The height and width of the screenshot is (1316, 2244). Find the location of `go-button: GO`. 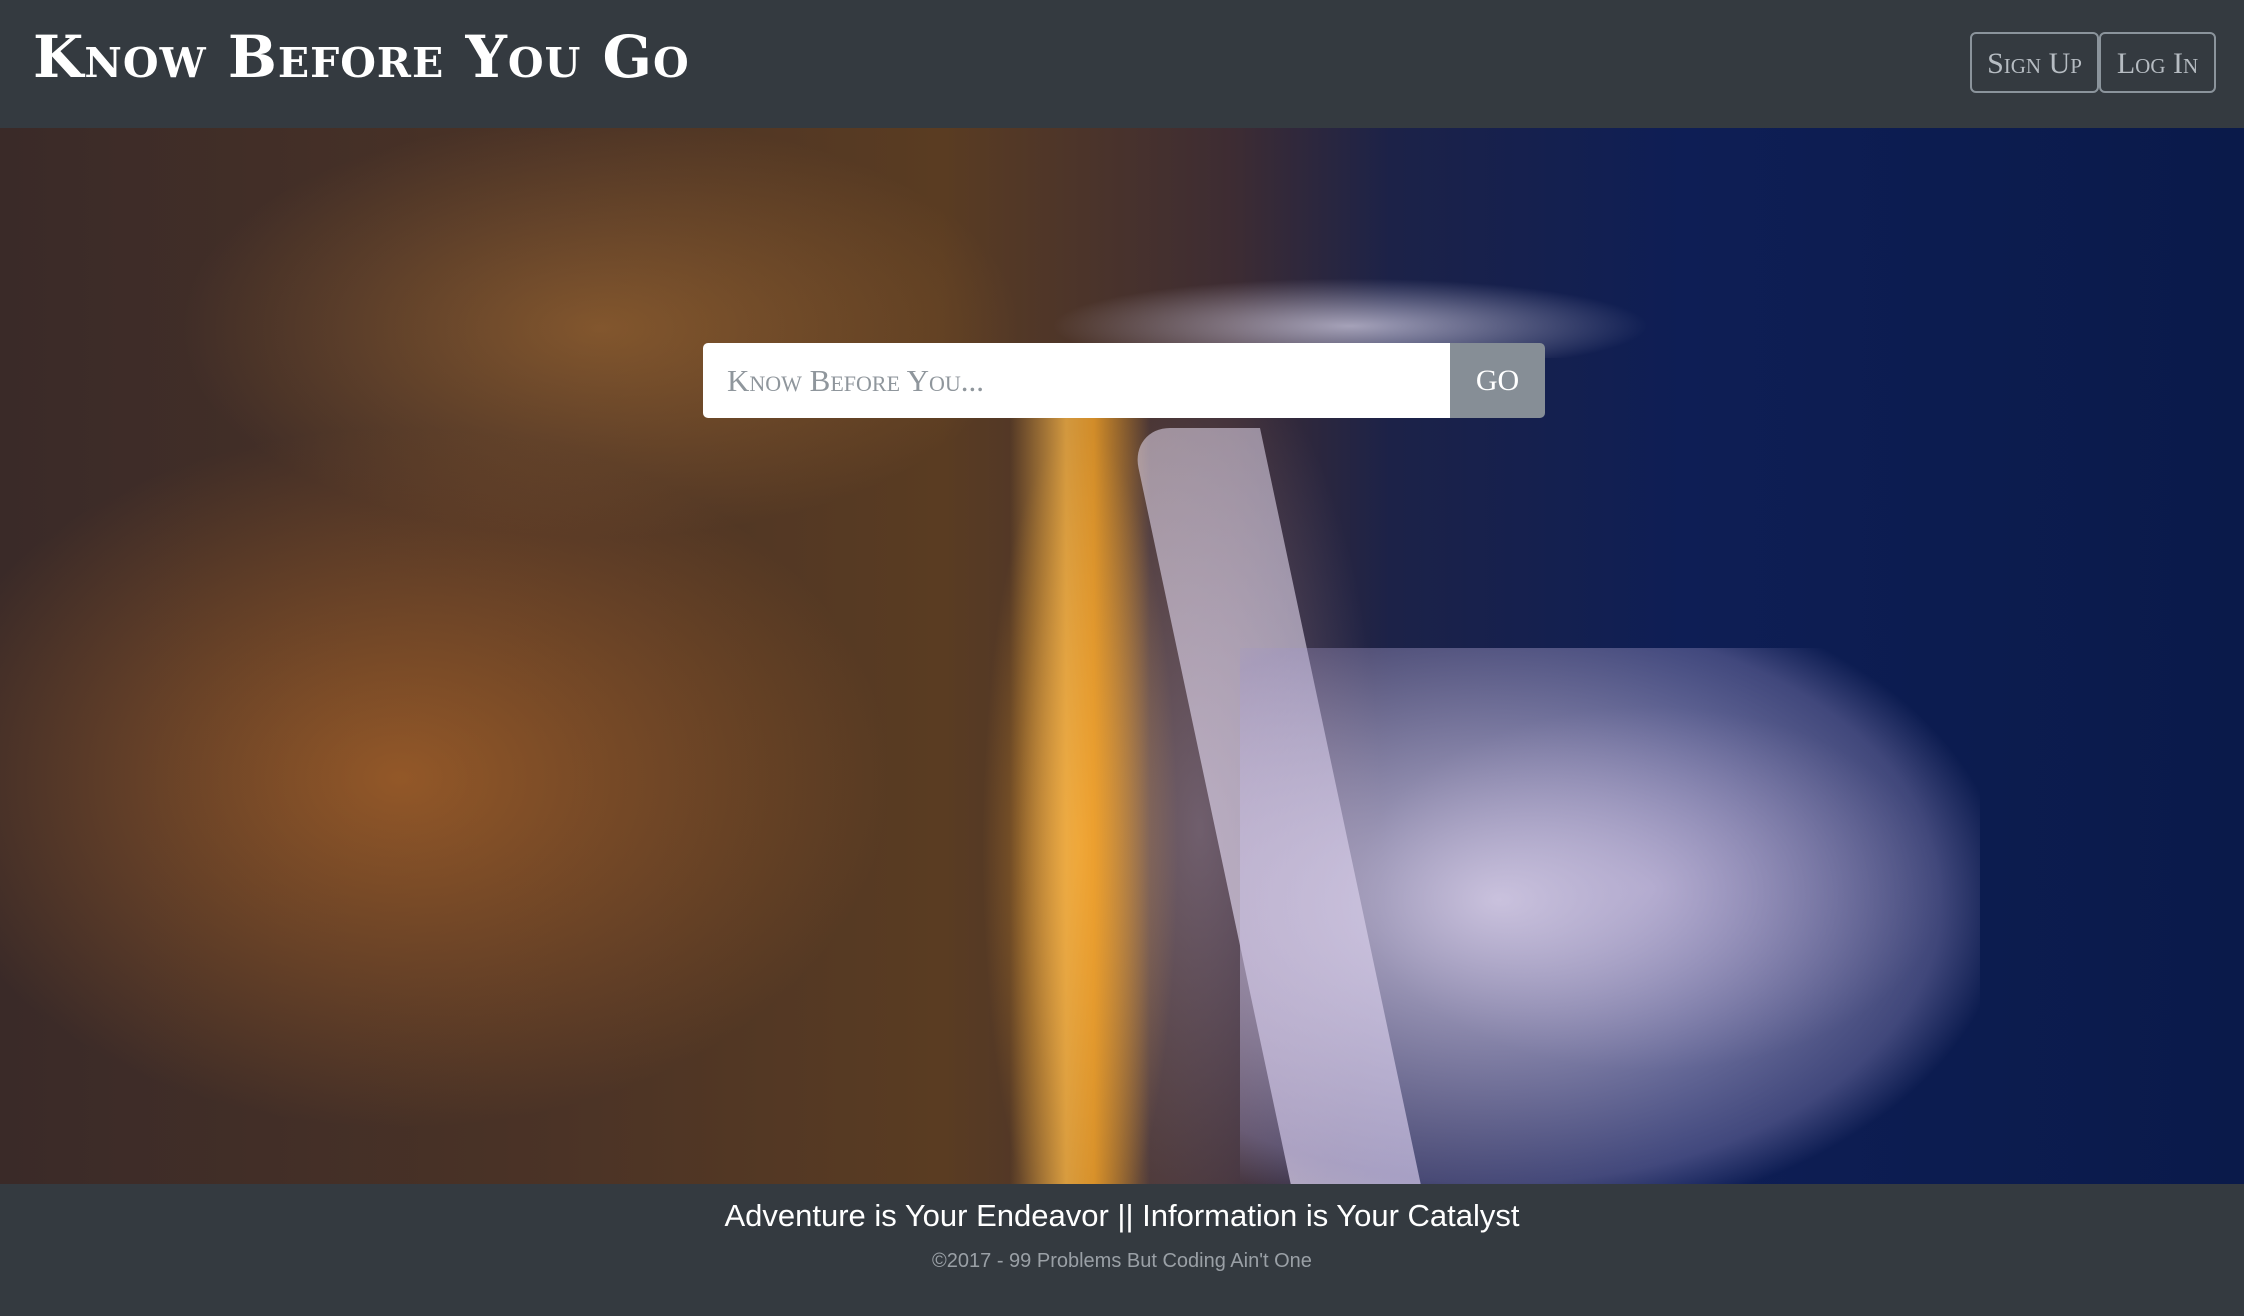

go-button: GO is located at coordinates (1497, 380).